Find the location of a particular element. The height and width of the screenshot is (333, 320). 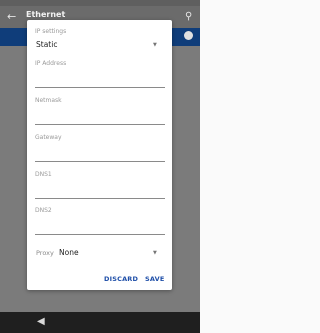

gateway-label: Gateway is located at coordinates (48, 137).